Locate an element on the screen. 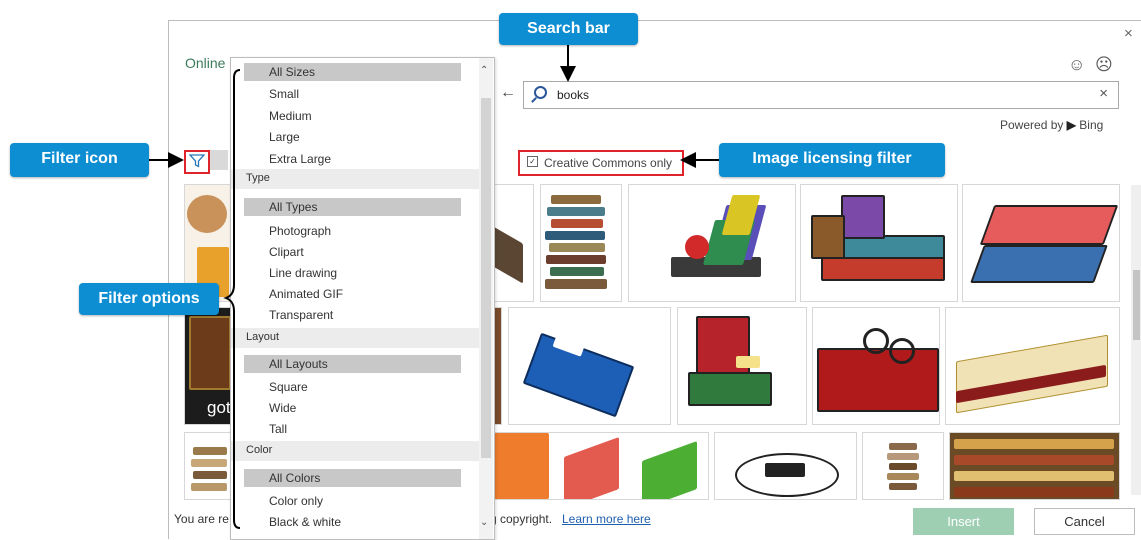  filter-options-brace is located at coordinates (232, 299).